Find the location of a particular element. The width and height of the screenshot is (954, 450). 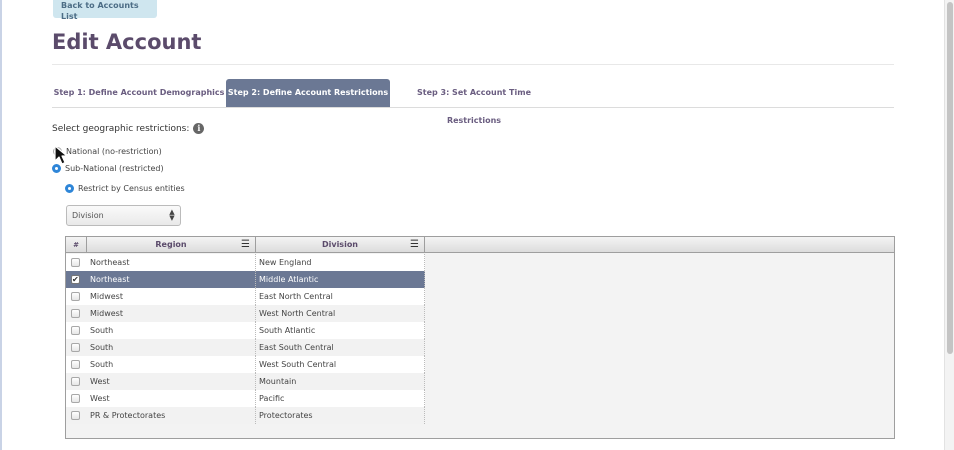

table-row: South West South Central is located at coordinates (245, 364).